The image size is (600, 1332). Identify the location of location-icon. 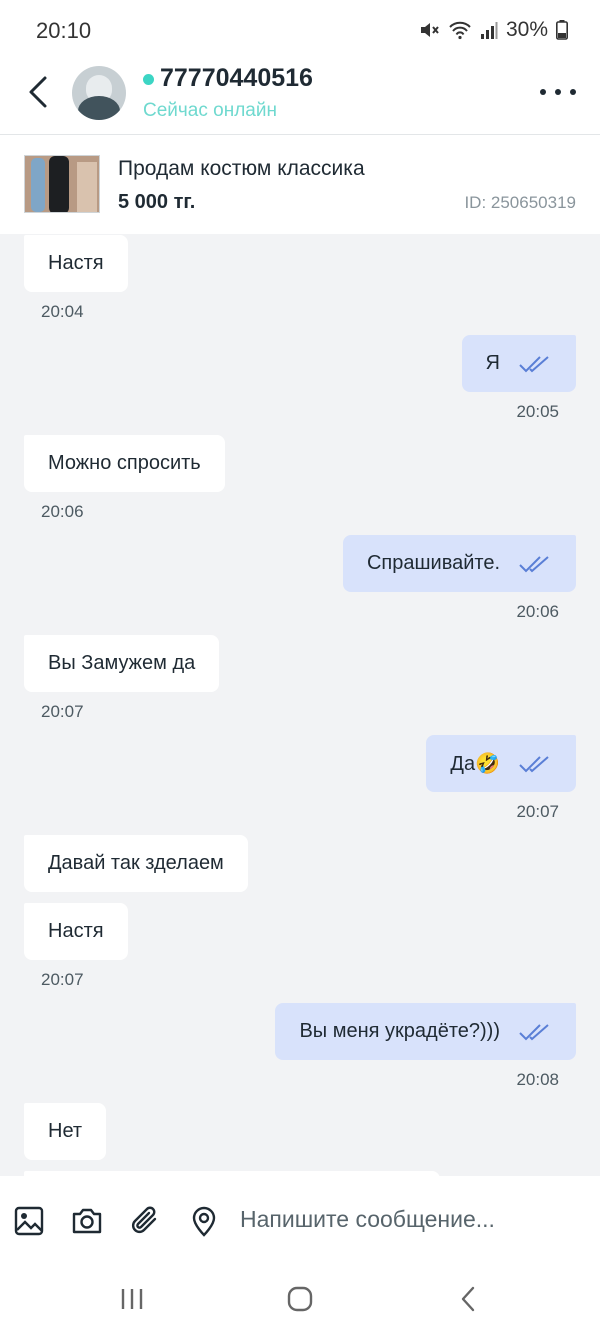
(204, 1221).